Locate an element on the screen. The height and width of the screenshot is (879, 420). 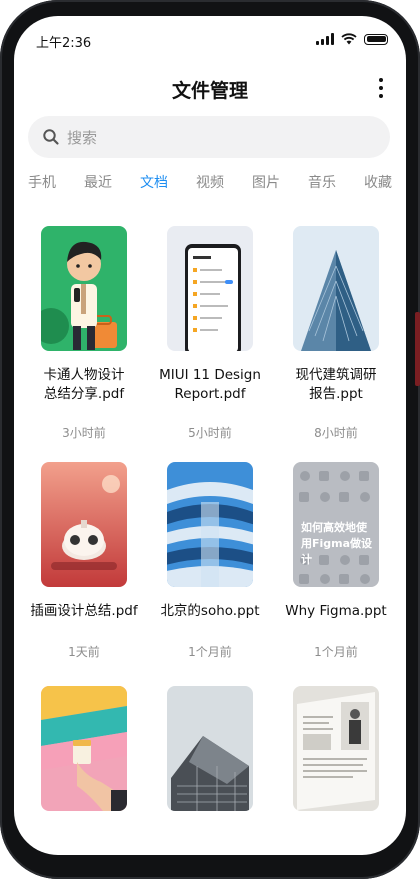
file-time: 5小时前 is located at coordinates (210, 433).